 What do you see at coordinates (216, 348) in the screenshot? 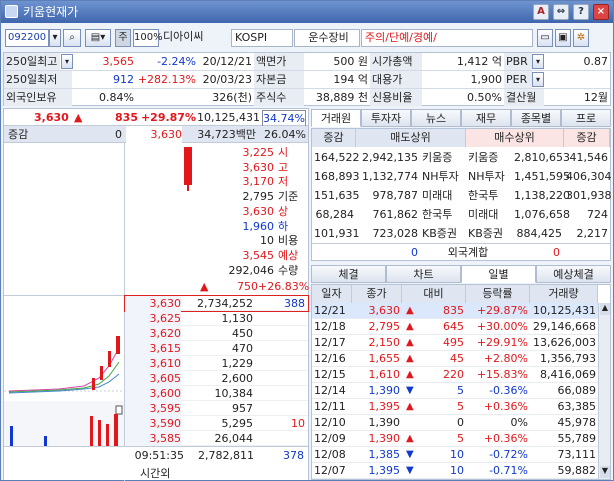
I see `bid-row: 3,615 470` at bounding box center [216, 348].